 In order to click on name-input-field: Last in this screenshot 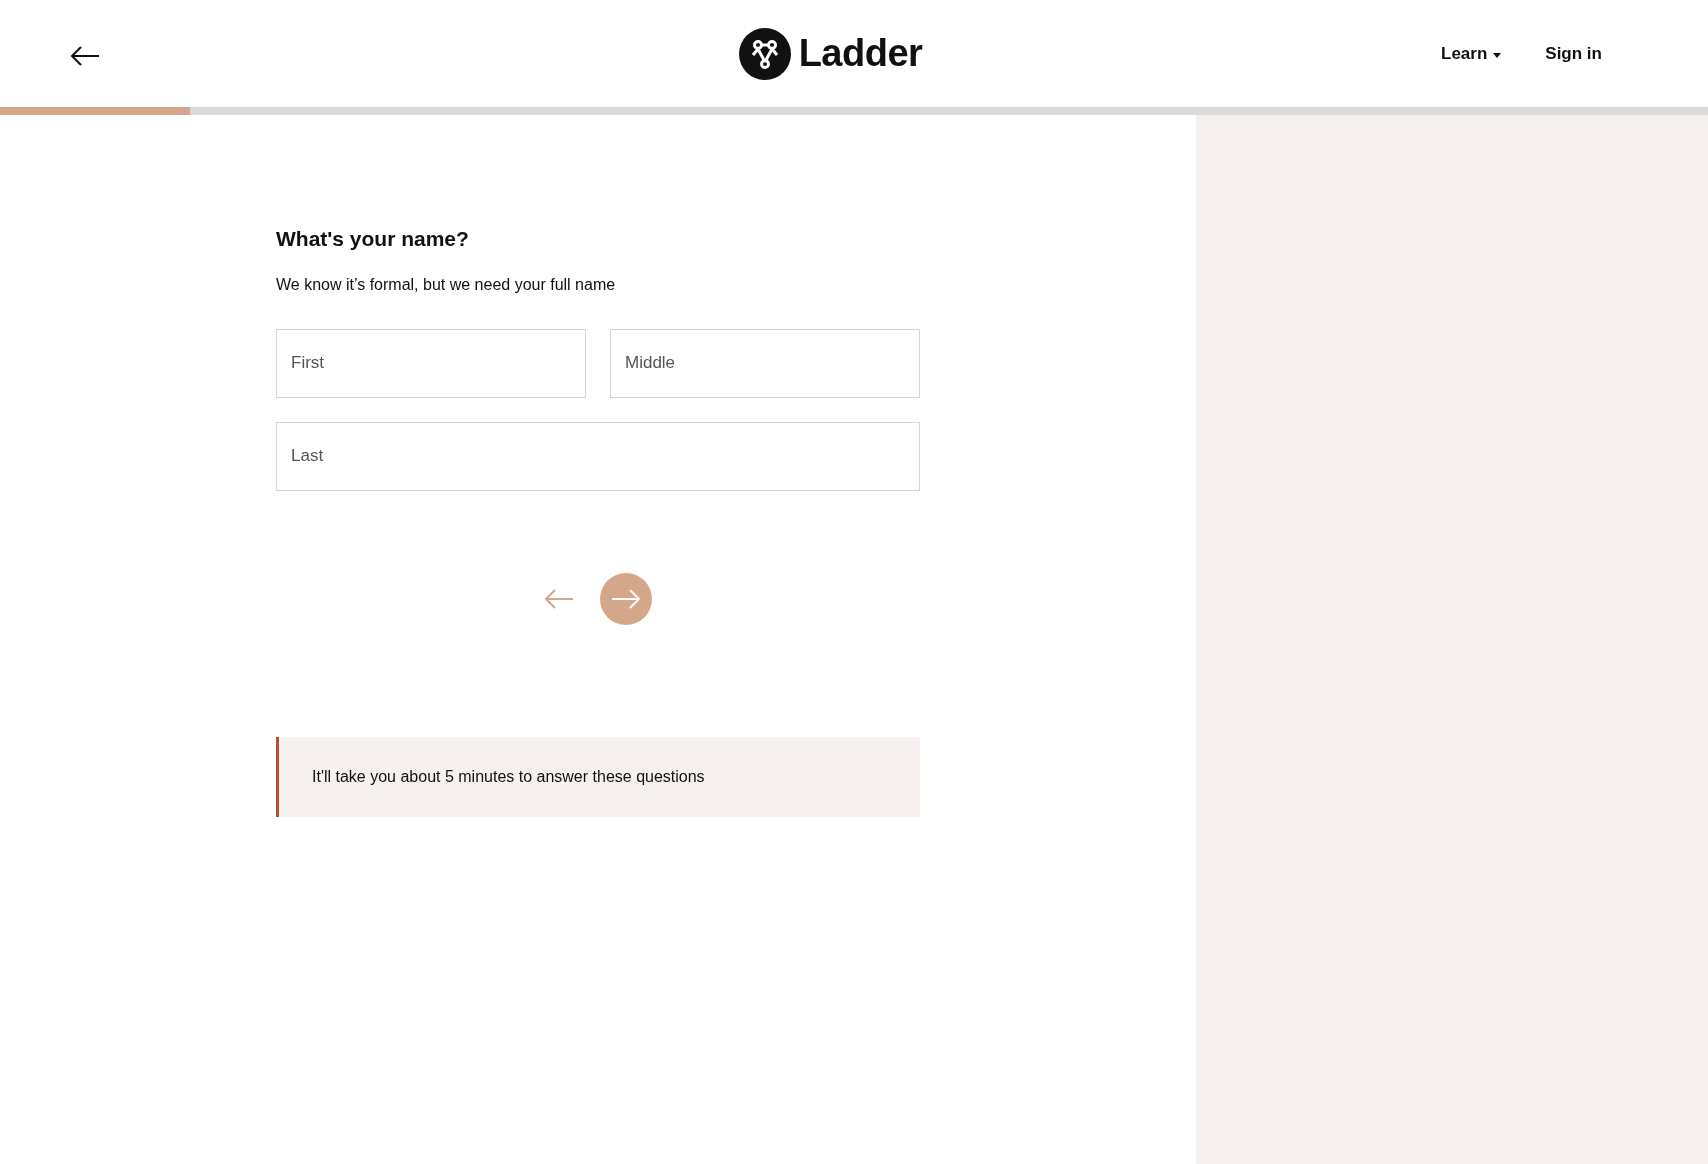, I will do `click(598, 456)`.